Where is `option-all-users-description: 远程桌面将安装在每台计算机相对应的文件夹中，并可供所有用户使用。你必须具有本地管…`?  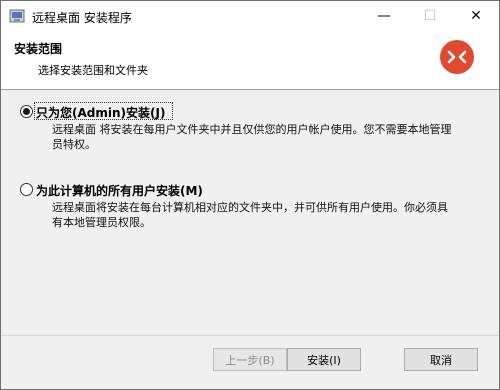 option-all-users-description: 远程桌面将安装在每台计算机相对应的文件夹中，并可供所有用户使用。你必须具有本地管… is located at coordinates (250, 215).